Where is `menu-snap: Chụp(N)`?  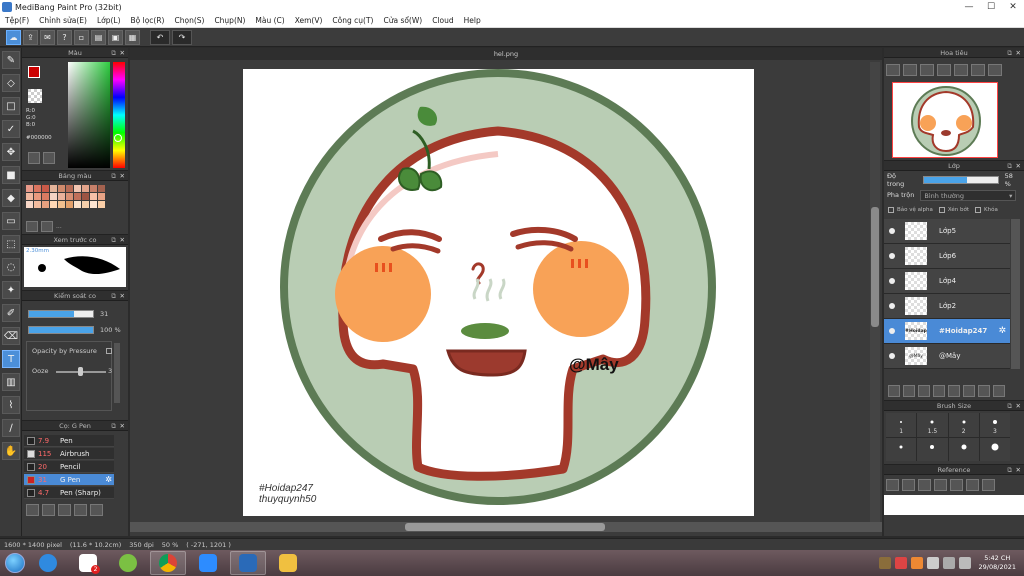 menu-snap: Chụp(N) is located at coordinates (229, 20).